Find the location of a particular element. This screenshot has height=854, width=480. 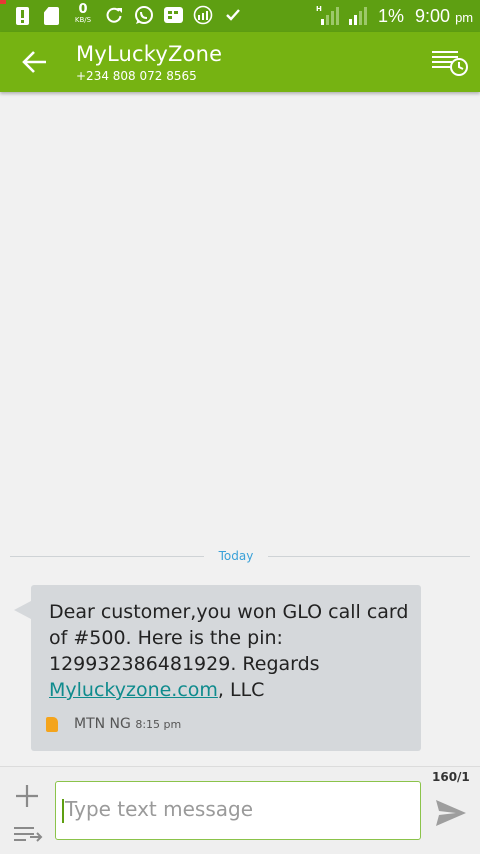

phone-number: +234 808 072 8565 is located at coordinates (136, 76).